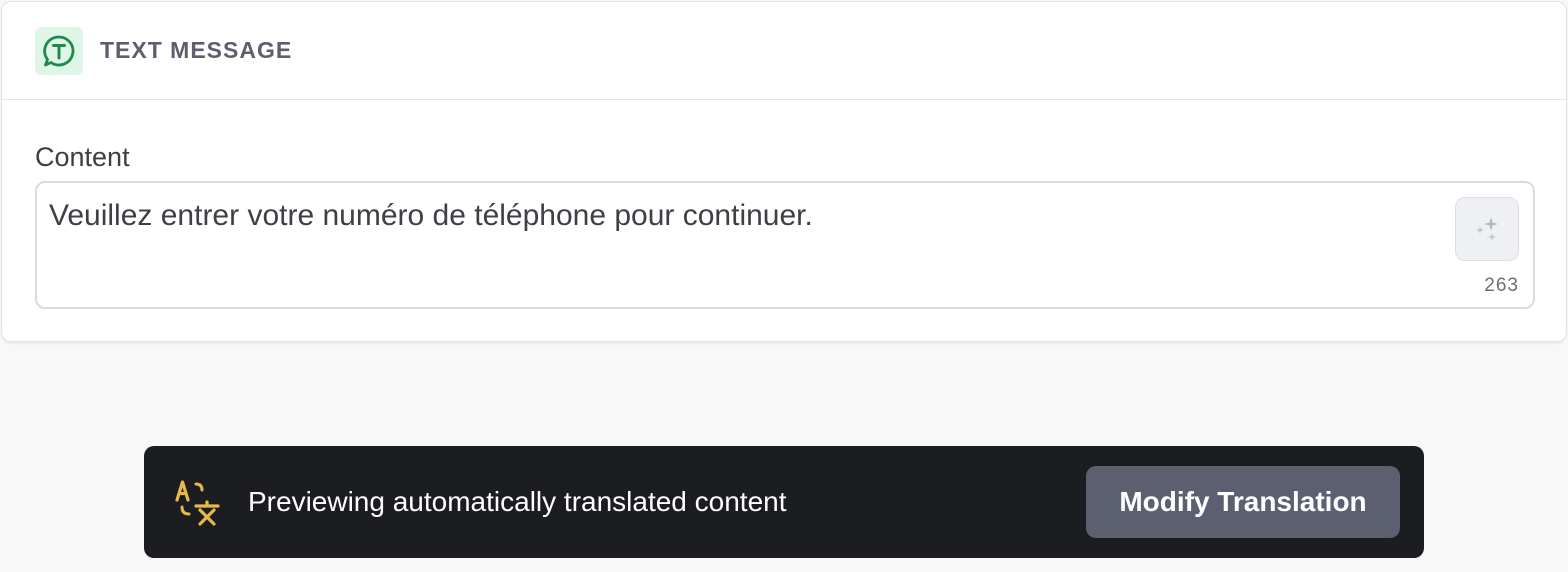 This screenshot has width=1568, height=572. Describe the element at coordinates (82, 157) in the screenshot. I see `content-label: Content` at that location.